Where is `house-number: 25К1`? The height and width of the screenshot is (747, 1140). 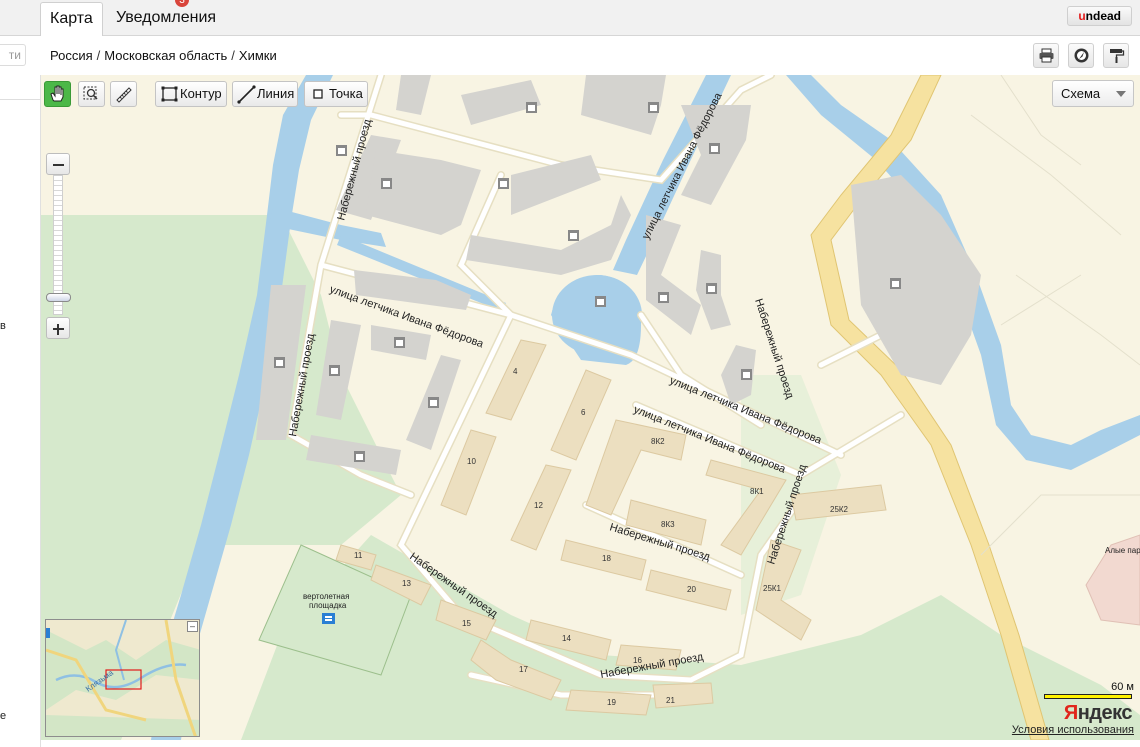
house-number: 25К1 is located at coordinates (772, 588).